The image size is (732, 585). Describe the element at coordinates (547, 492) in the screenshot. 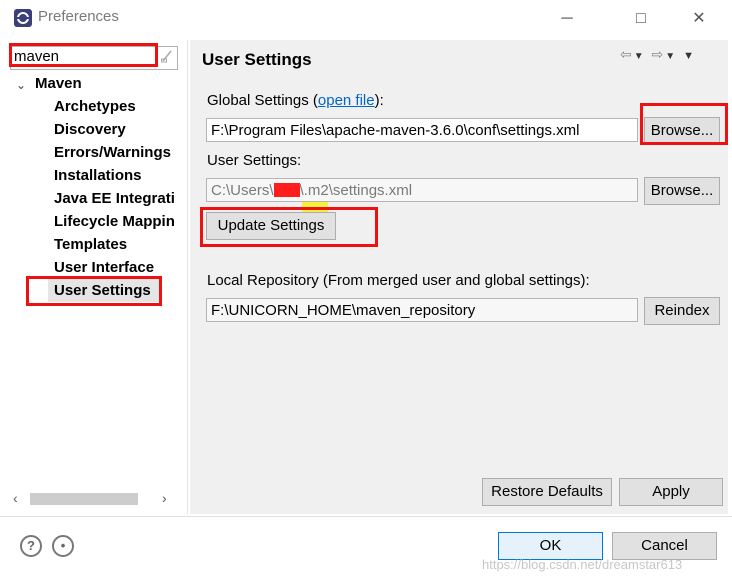

I see `restore-defaults-button: Restore Defaults` at that location.